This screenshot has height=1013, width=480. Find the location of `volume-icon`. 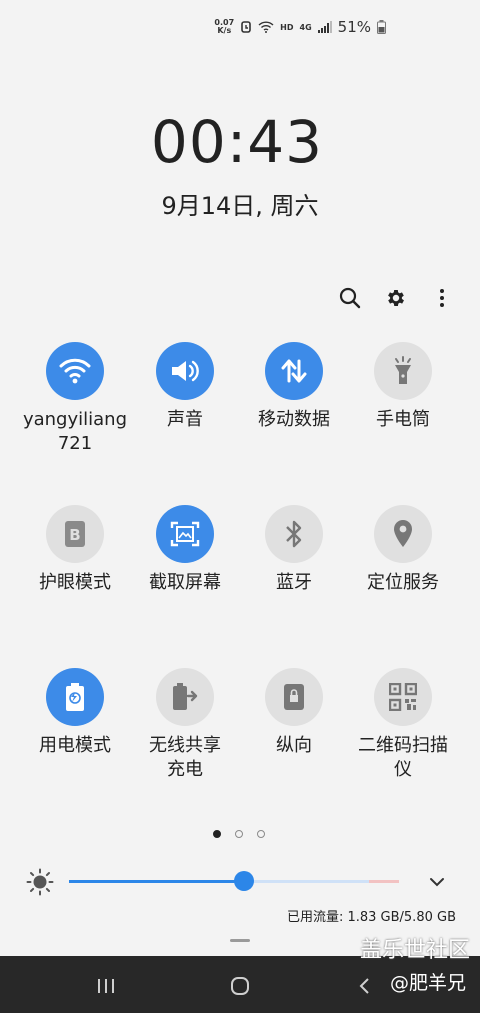

volume-icon is located at coordinates (185, 371).